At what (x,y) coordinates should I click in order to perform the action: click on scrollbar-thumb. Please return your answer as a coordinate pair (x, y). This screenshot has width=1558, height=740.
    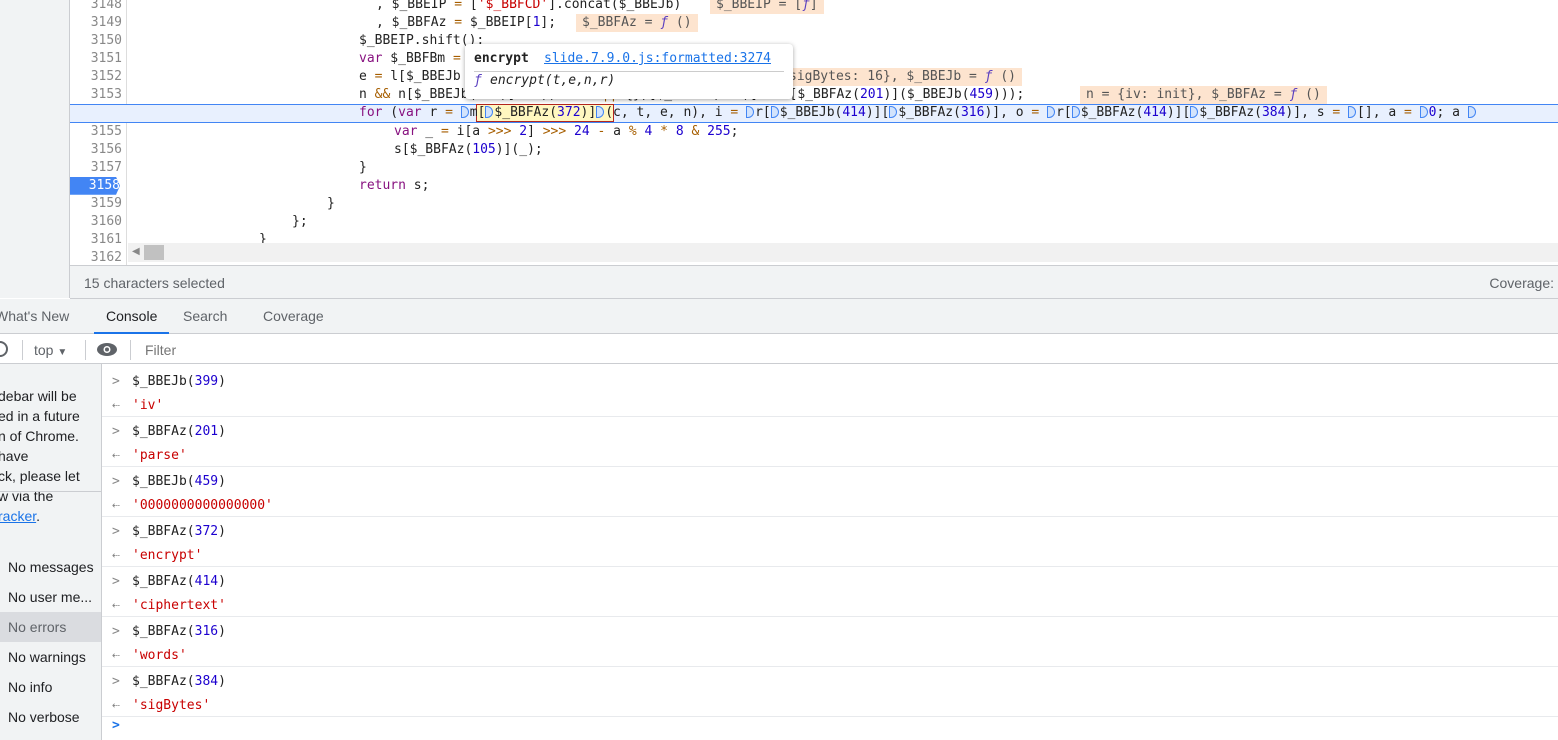
    Looking at the image, I should click on (154, 252).